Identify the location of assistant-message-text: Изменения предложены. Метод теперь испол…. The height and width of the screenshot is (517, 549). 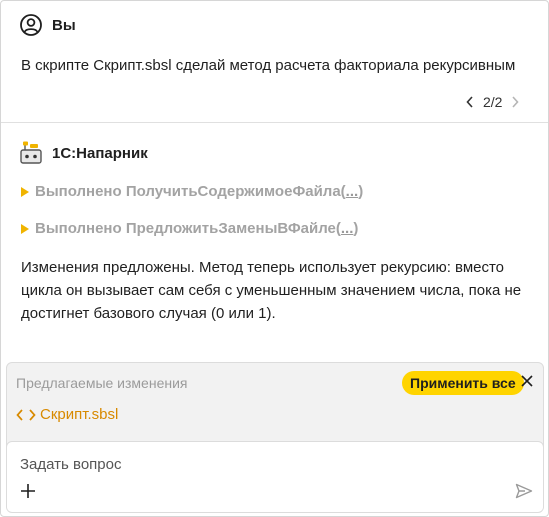
(271, 290).